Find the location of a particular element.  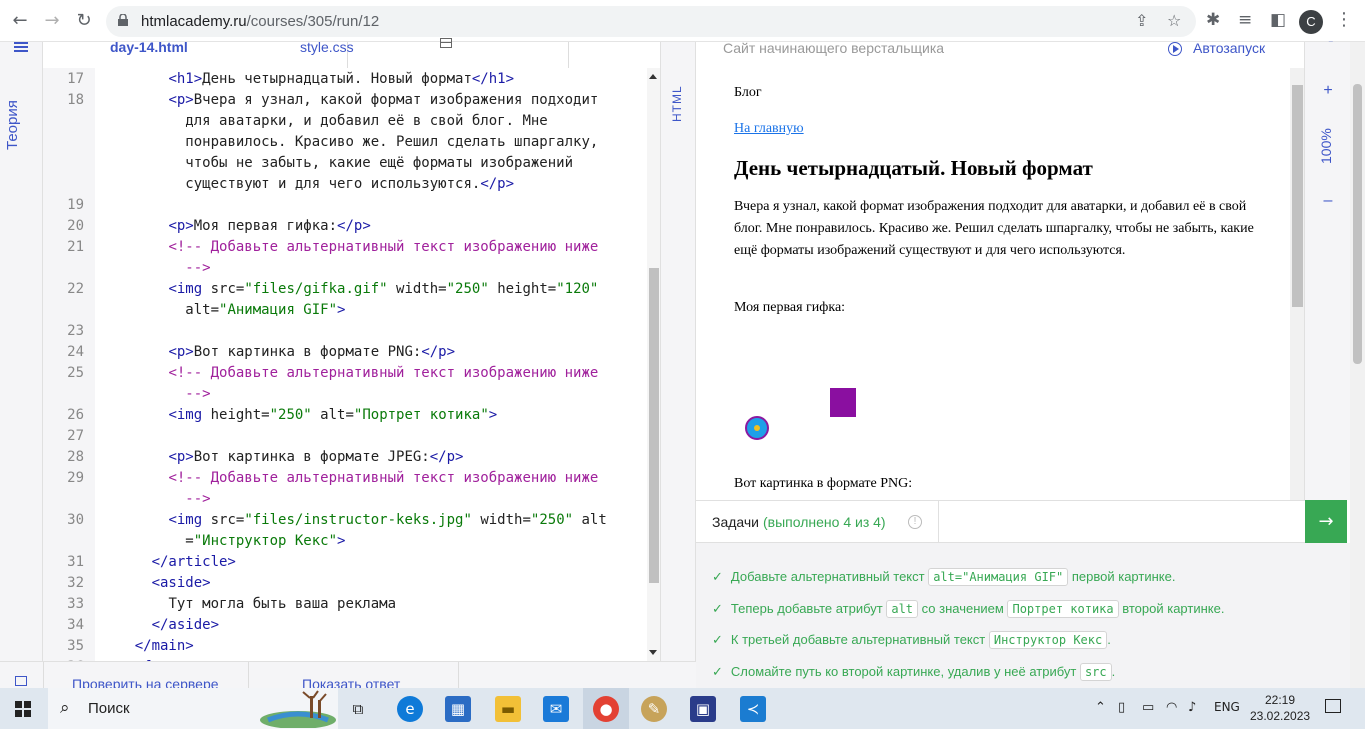

autorun-toggle: Автозапуск is located at coordinates (1217, 48).